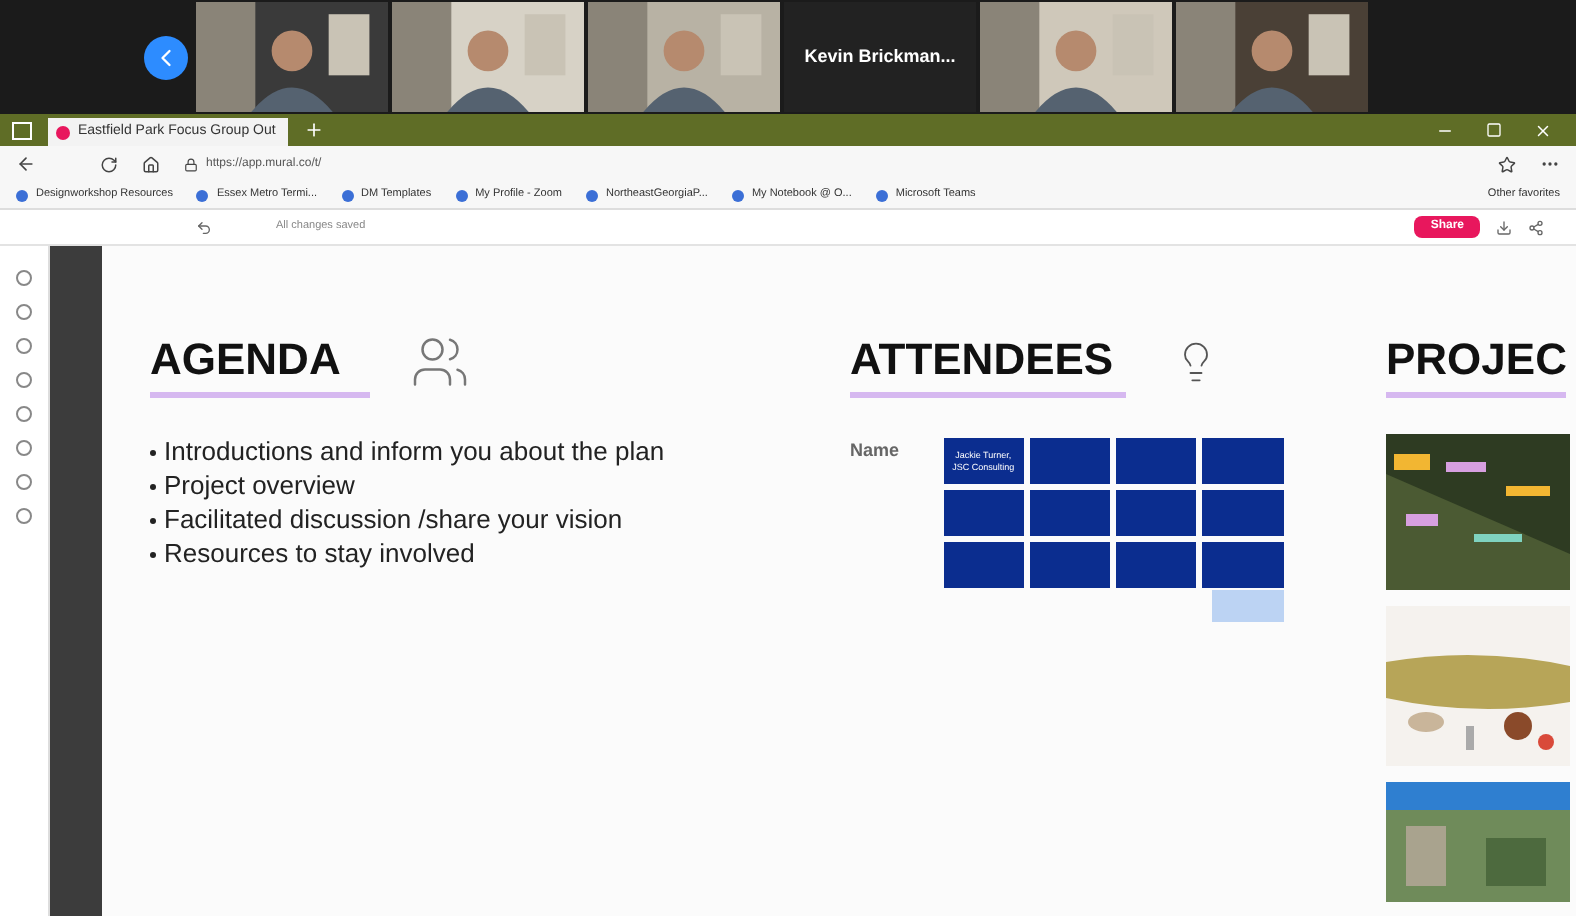 The height and width of the screenshot is (916, 1576). What do you see at coordinates (1494, 130) in the screenshot?
I see `maximize-icon` at bounding box center [1494, 130].